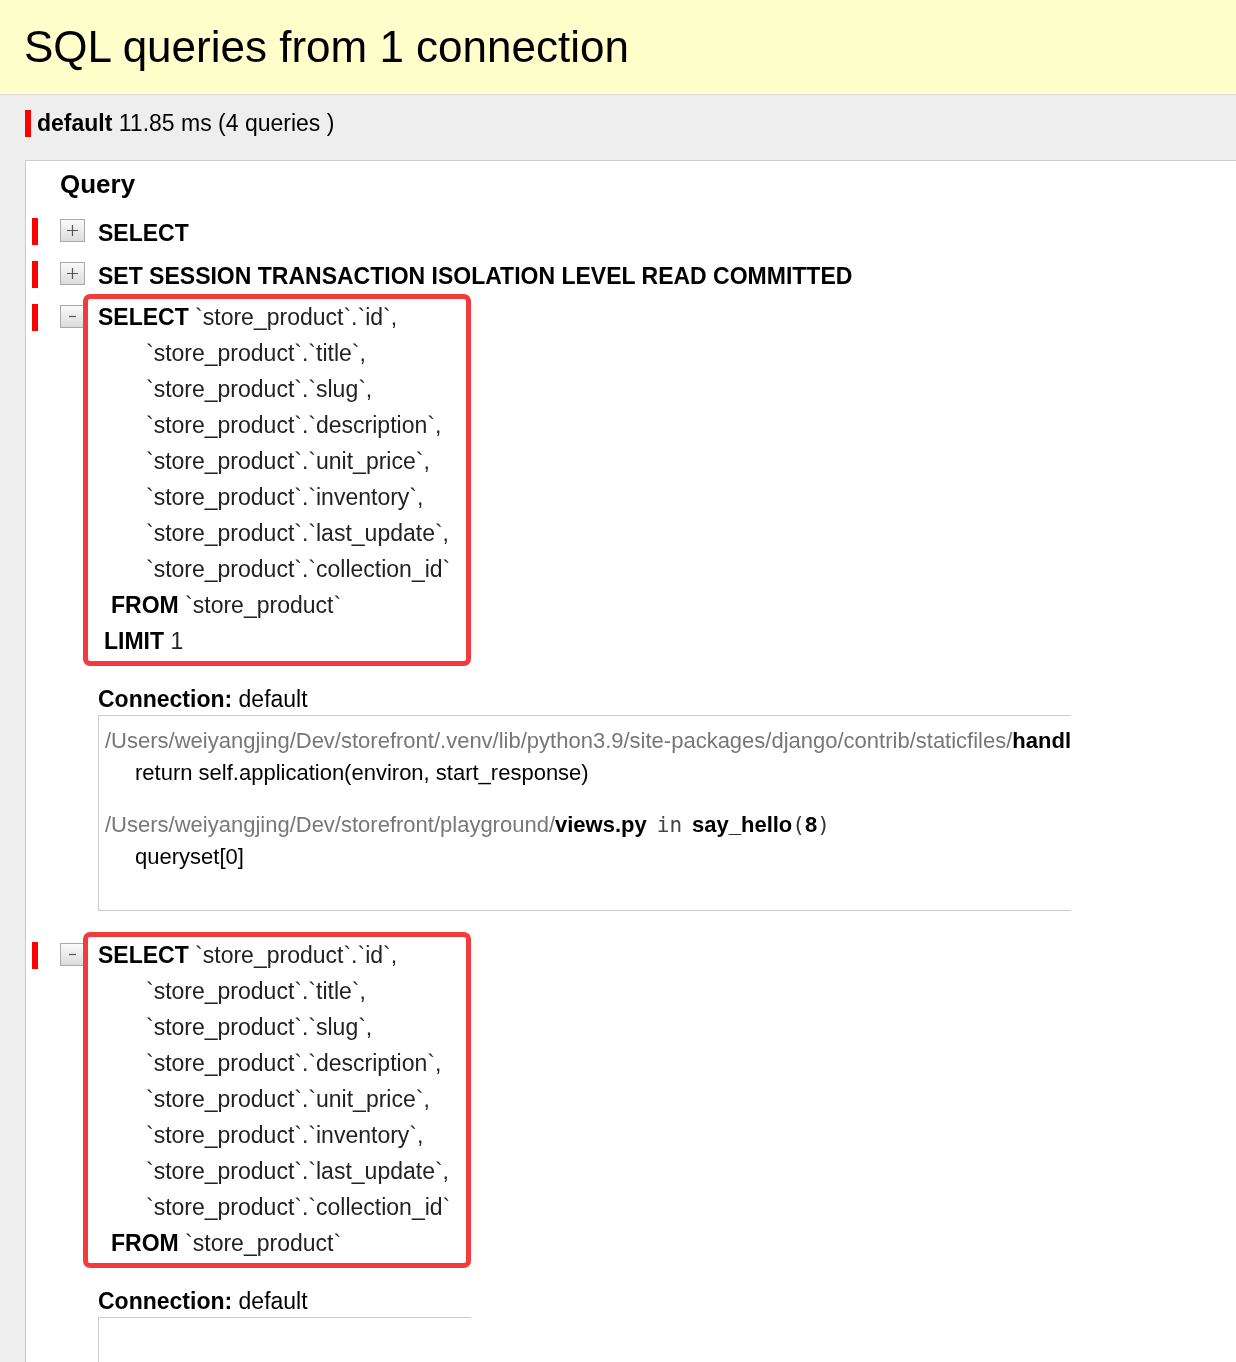  What do you see at coordinates (28, 123) in the screenshot?
I see `status-bar-mark` at bounding box center [28, 123].